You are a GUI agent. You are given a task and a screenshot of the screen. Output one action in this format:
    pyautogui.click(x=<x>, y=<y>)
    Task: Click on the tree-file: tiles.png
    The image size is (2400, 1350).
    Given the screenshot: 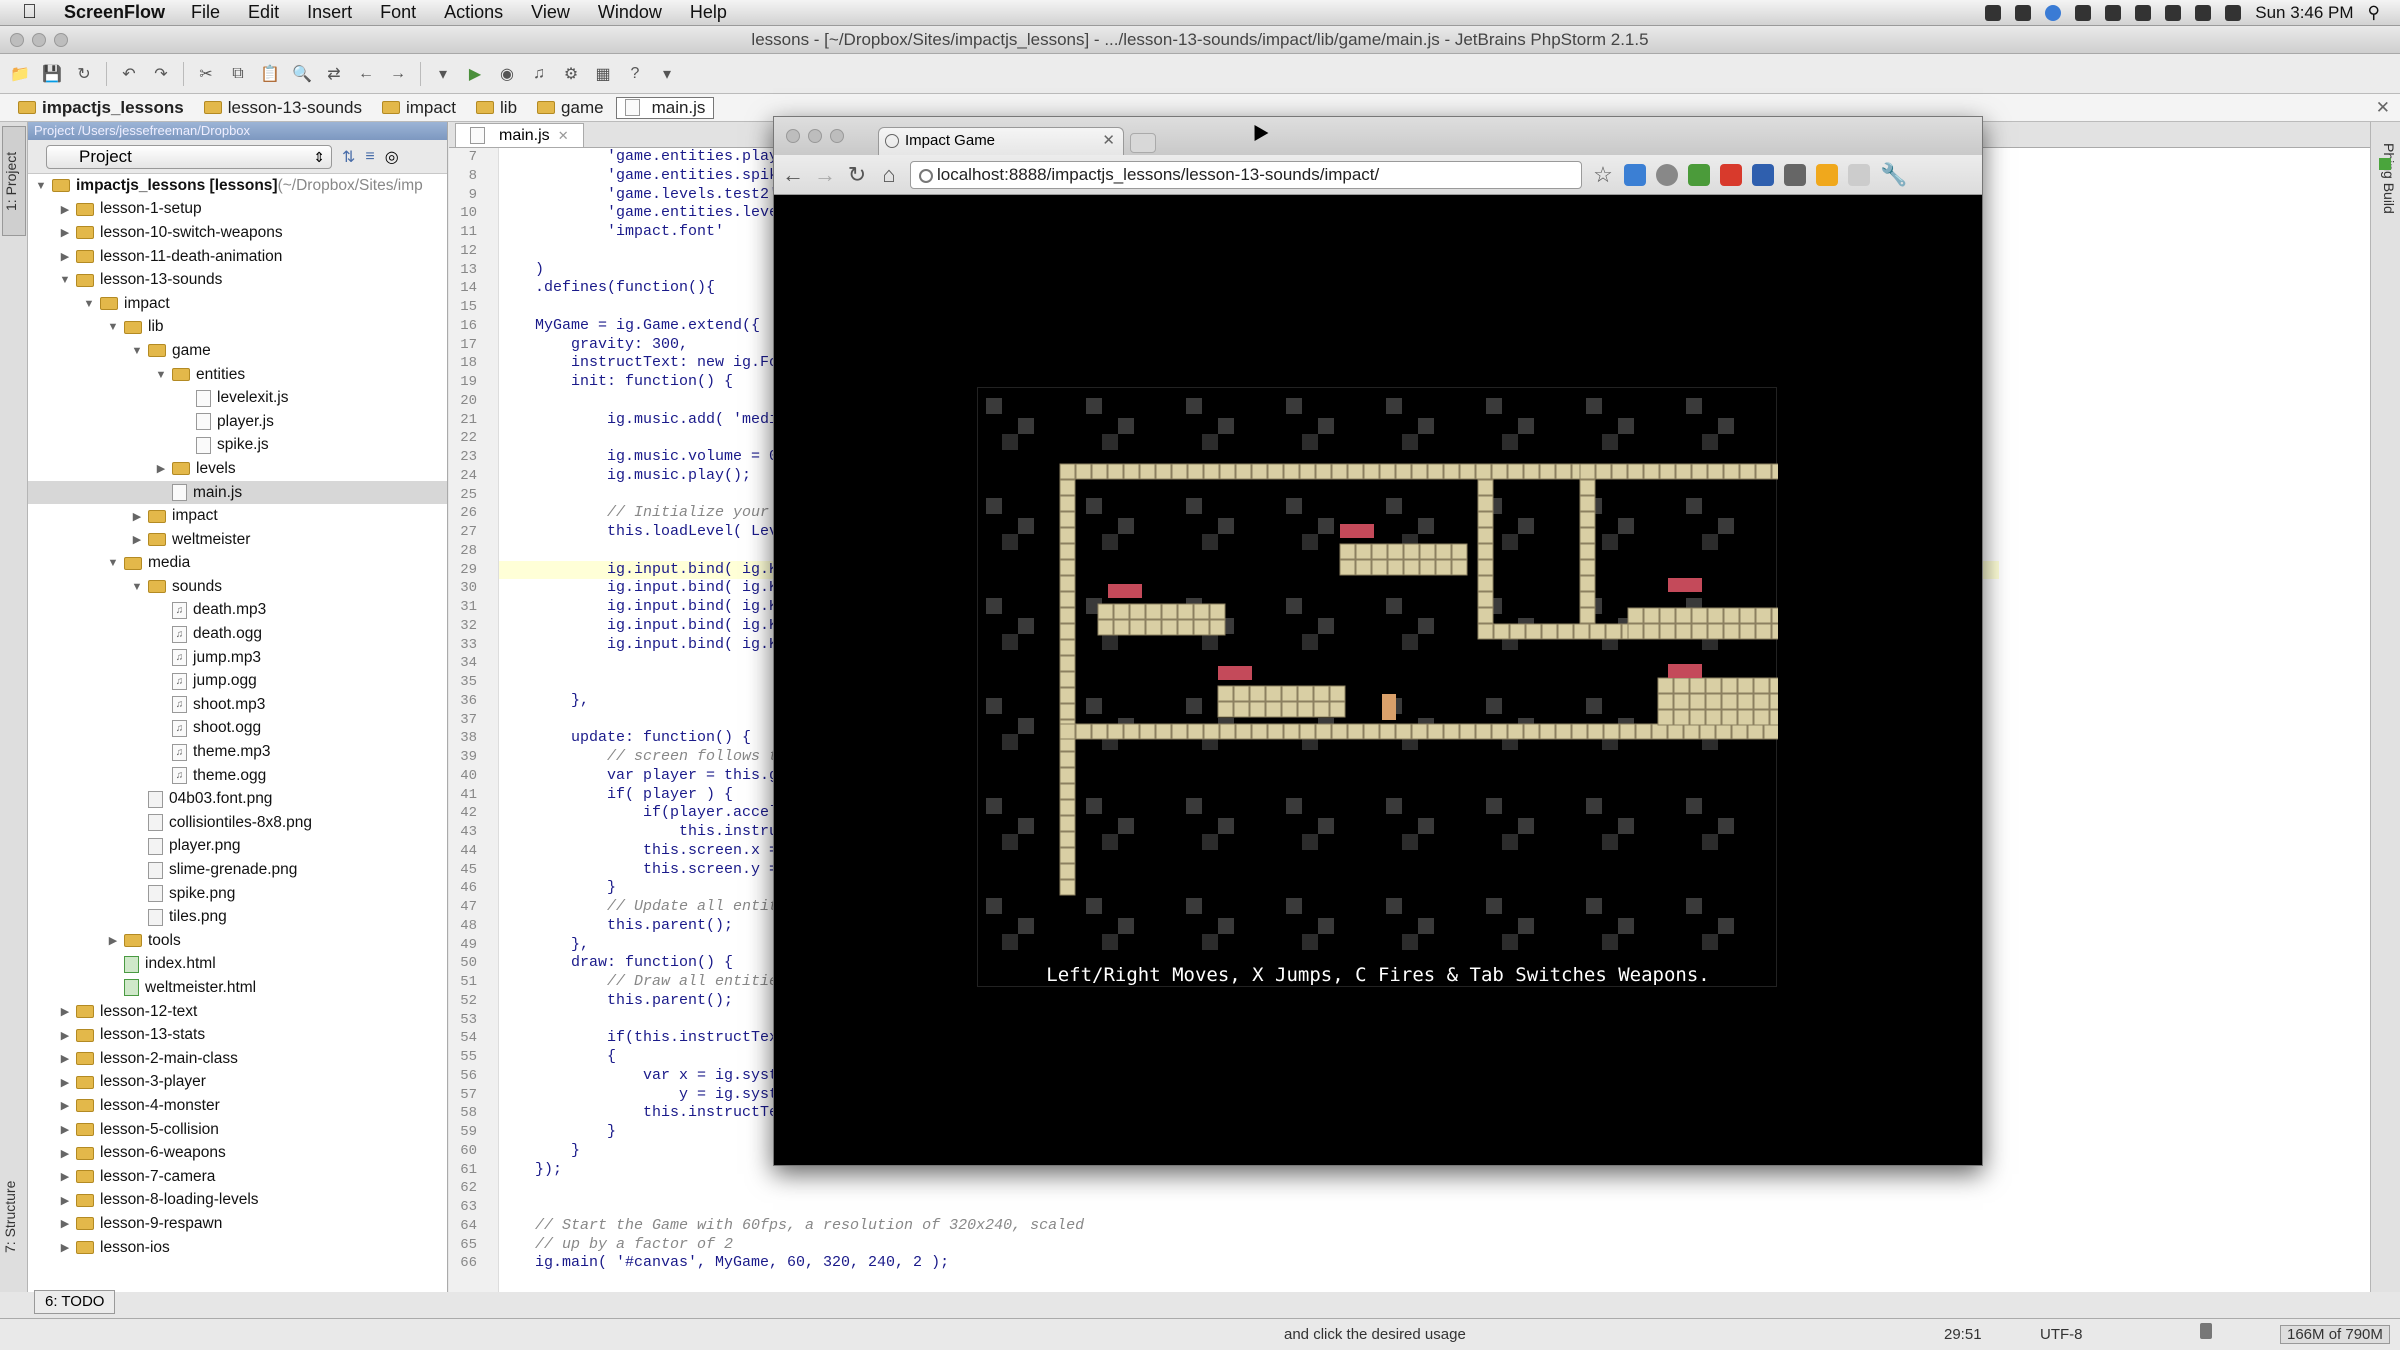 What is the action you would take?
    pyautogui.click(x=237, y=917)
    